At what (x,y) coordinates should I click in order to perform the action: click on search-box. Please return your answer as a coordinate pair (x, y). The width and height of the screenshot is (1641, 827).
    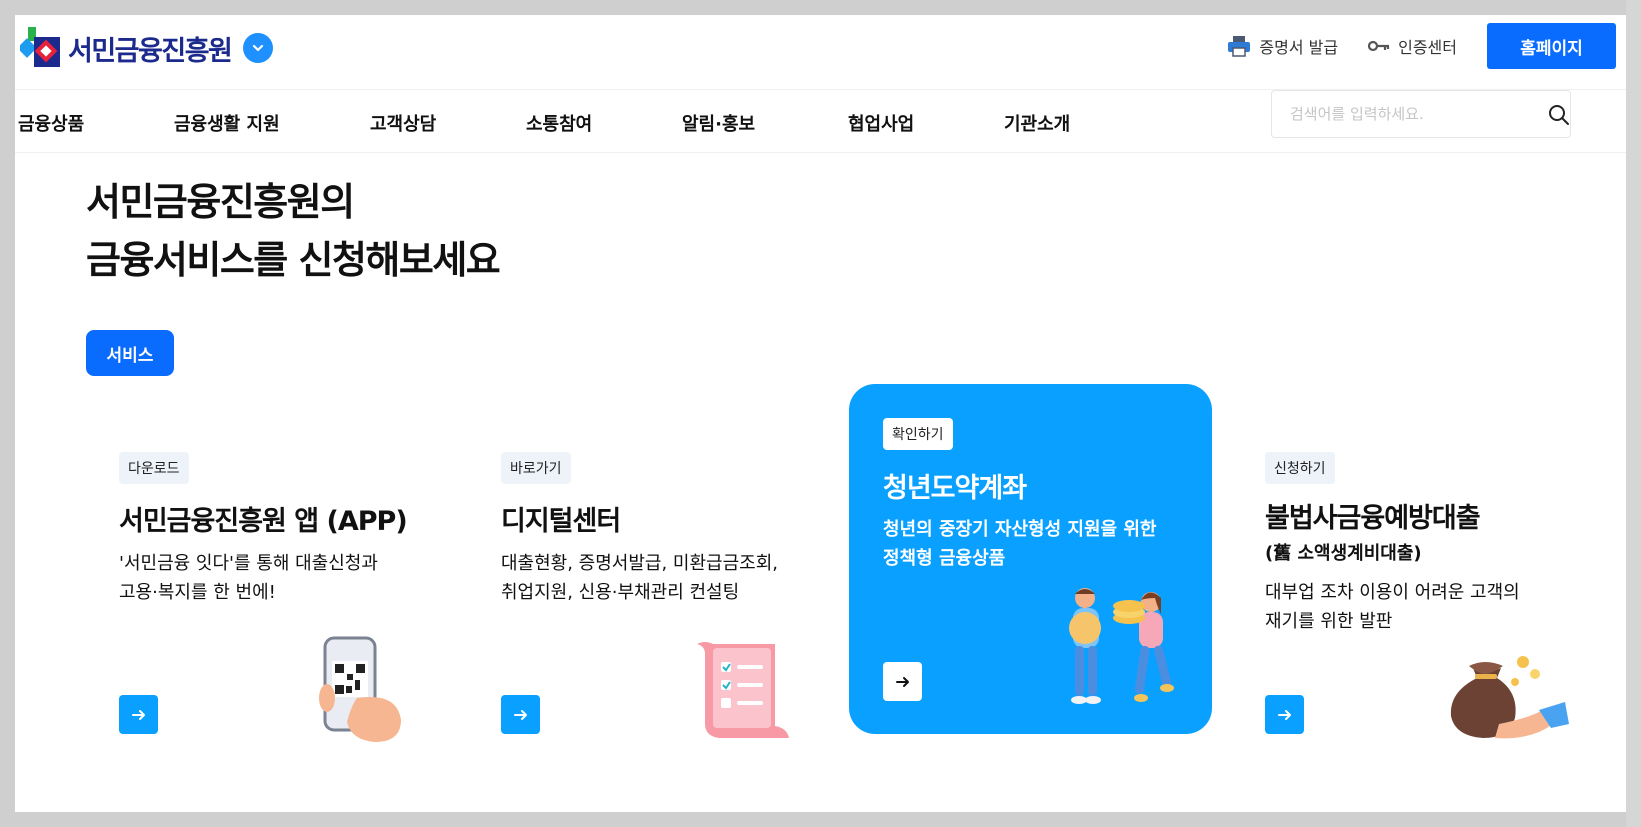
    Looking at the image, I should click on (1421, 114).